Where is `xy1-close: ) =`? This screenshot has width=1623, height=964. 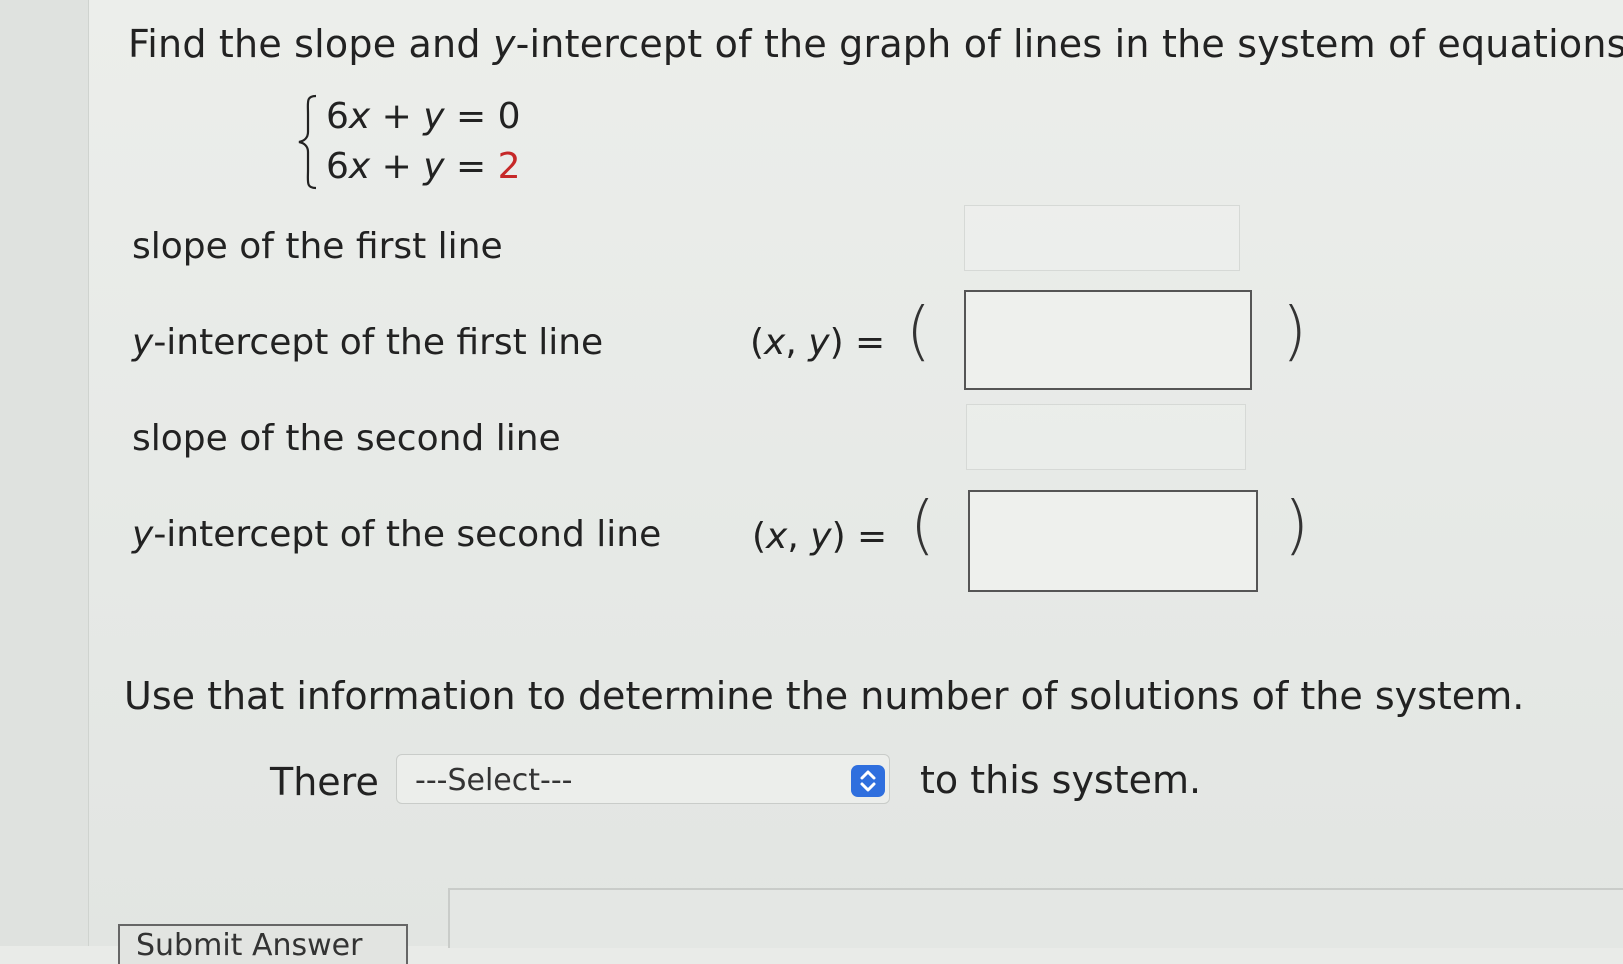
xy1-close: ) = is located at coordinates (857, 342).